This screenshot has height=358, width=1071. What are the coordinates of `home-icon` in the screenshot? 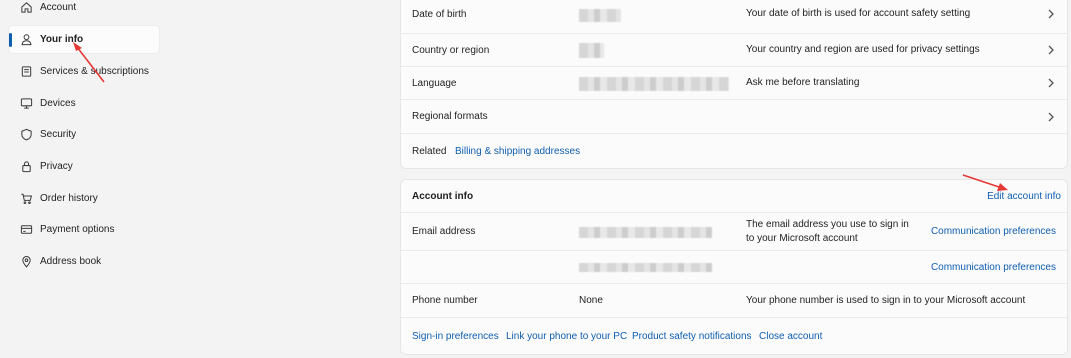 It's located at (26, 8).